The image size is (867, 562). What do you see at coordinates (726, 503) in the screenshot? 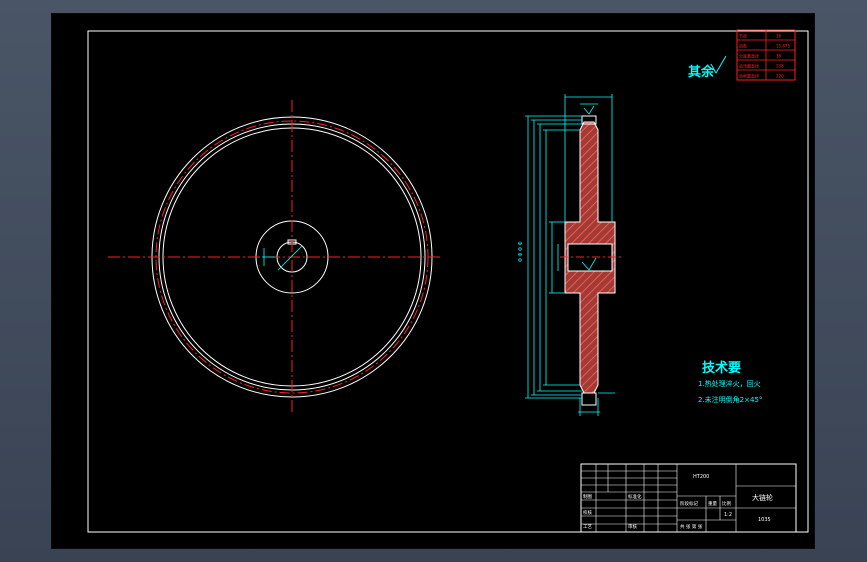
I see `tb-label-h: 比例` at bounding box center [726, 503].